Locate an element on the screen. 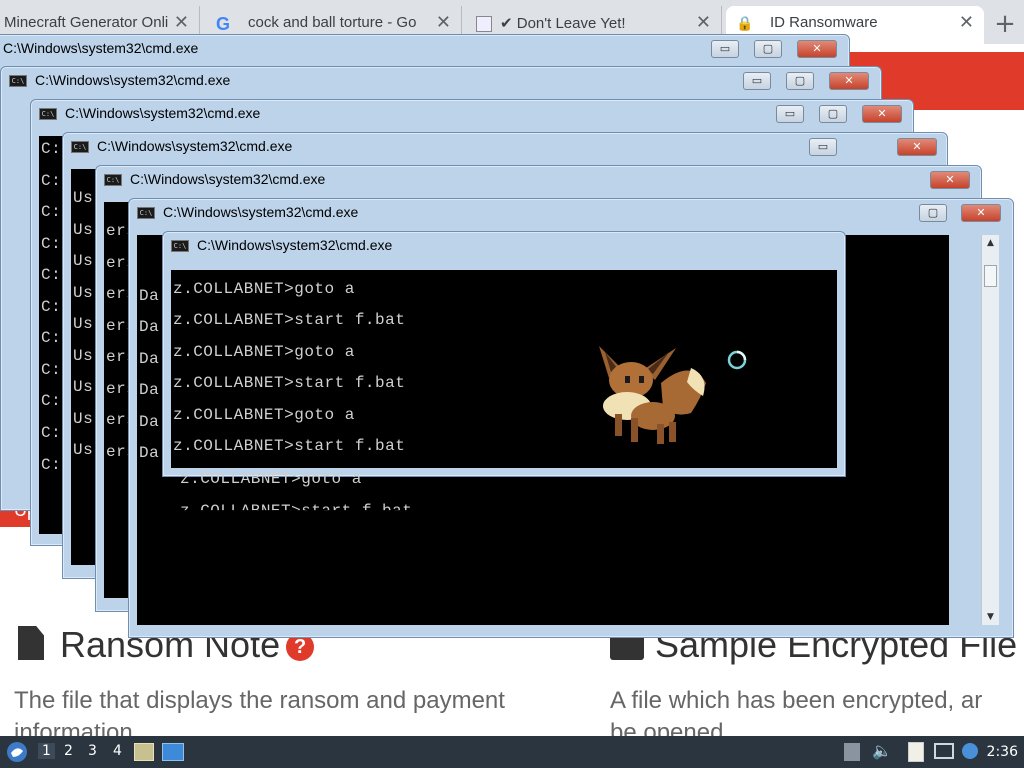  eevee-sprite is located at coordinates (652, 395).